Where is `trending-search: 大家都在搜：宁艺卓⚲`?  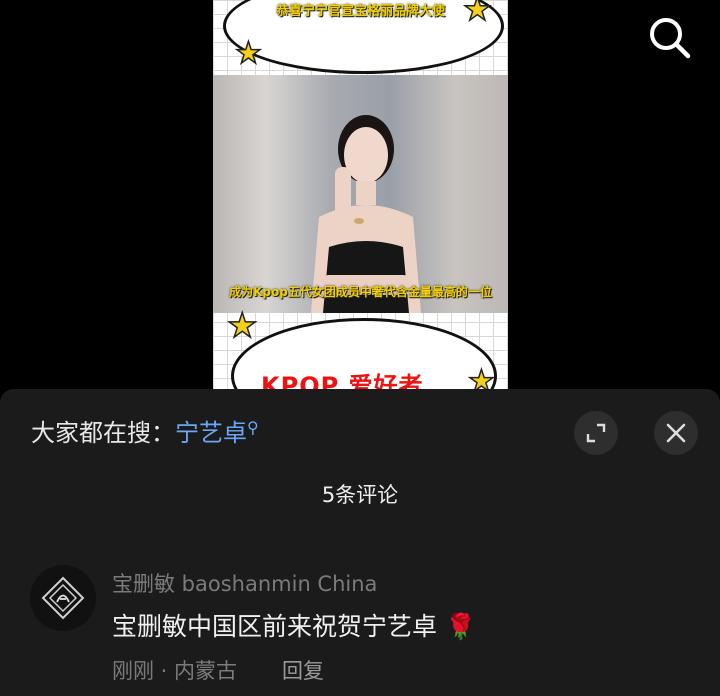
trending-search: 大家都在搜：宁艺卓⚲ is located at coordinates (145, 430).